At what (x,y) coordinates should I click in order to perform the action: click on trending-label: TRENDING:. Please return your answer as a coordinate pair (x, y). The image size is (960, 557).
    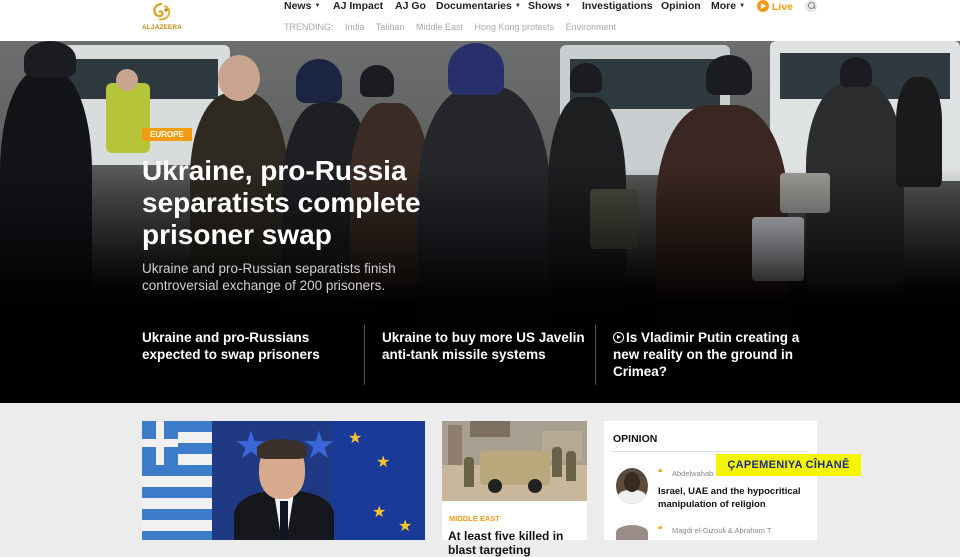
    Looking at the image, I should click on (309, 27).